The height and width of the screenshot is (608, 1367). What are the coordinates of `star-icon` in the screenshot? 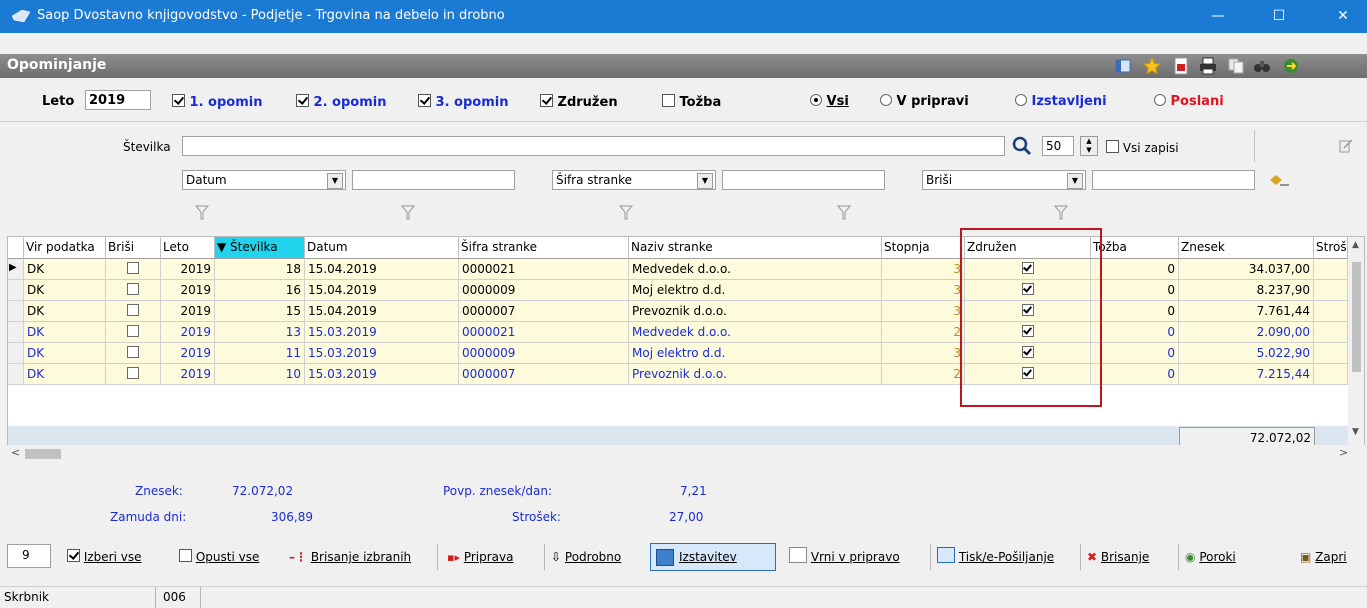 It's located at (1152, 66).